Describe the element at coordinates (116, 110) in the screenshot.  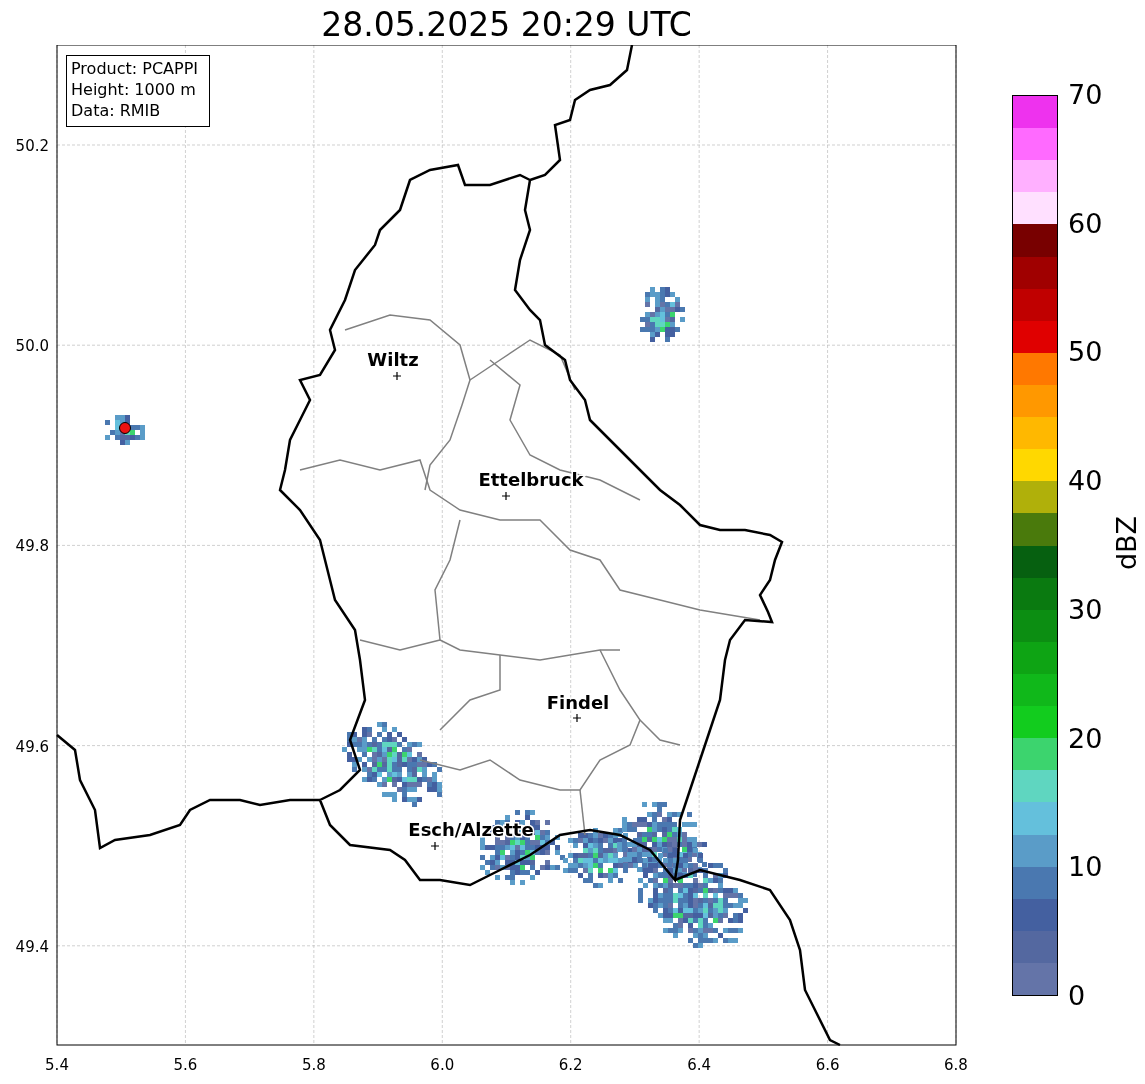
I see `info-text: Data: RMIB` at that location.